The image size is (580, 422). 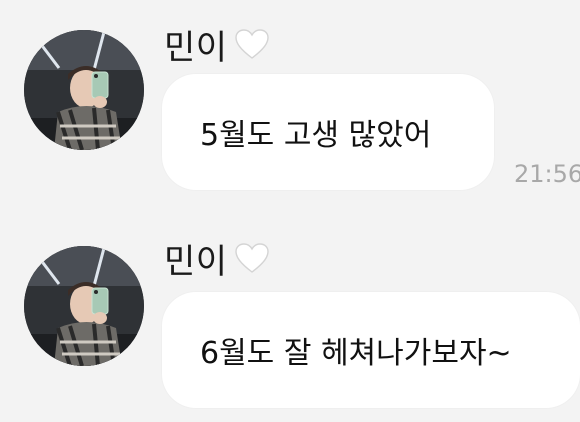 I want to click on message-timestamp: 21:56, so click(x=547, y=174).